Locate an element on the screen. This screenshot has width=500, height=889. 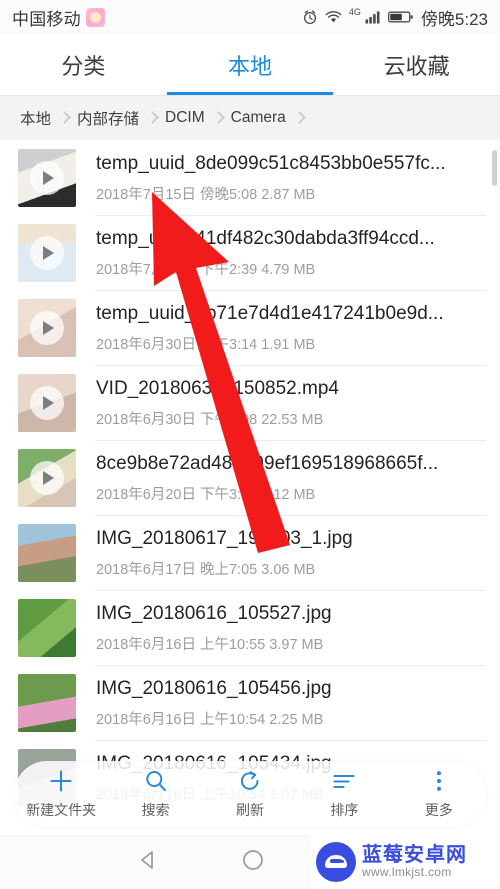
search-icon is located at coordinates (156, 781).